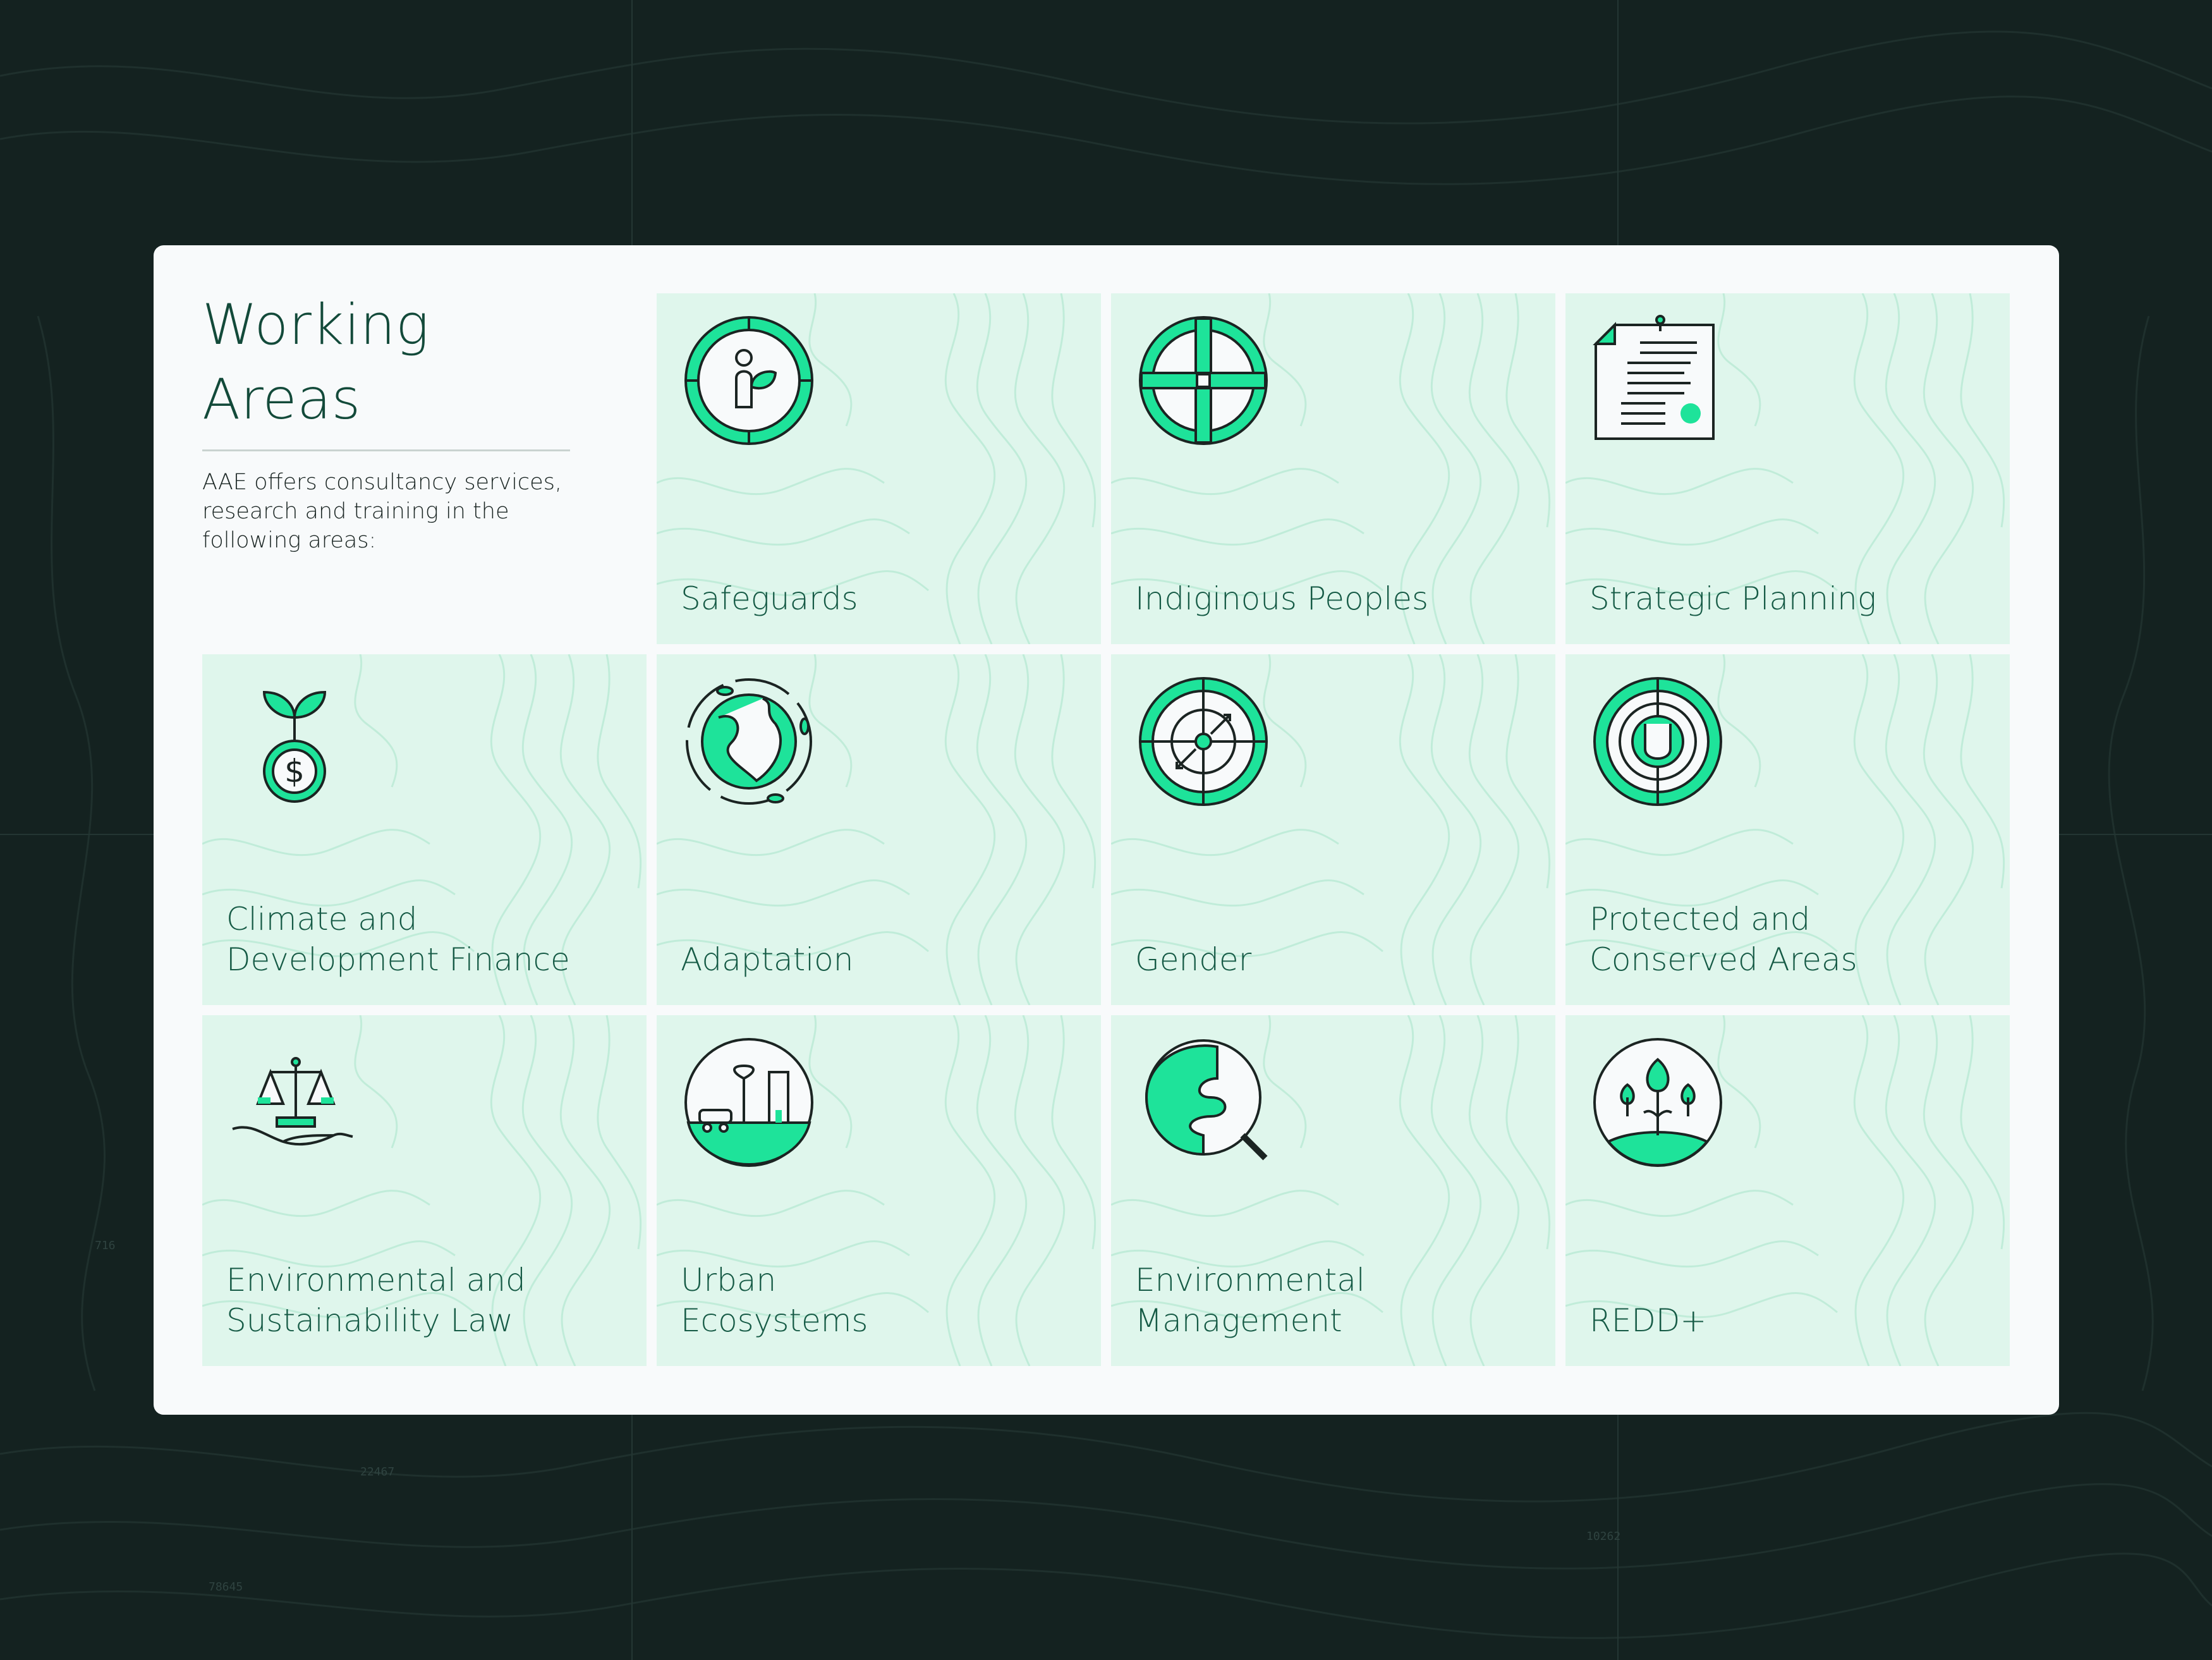 This screenshot has width=2212, height=1660. I want to click on target-arrows-icon, so click(1203, 741).